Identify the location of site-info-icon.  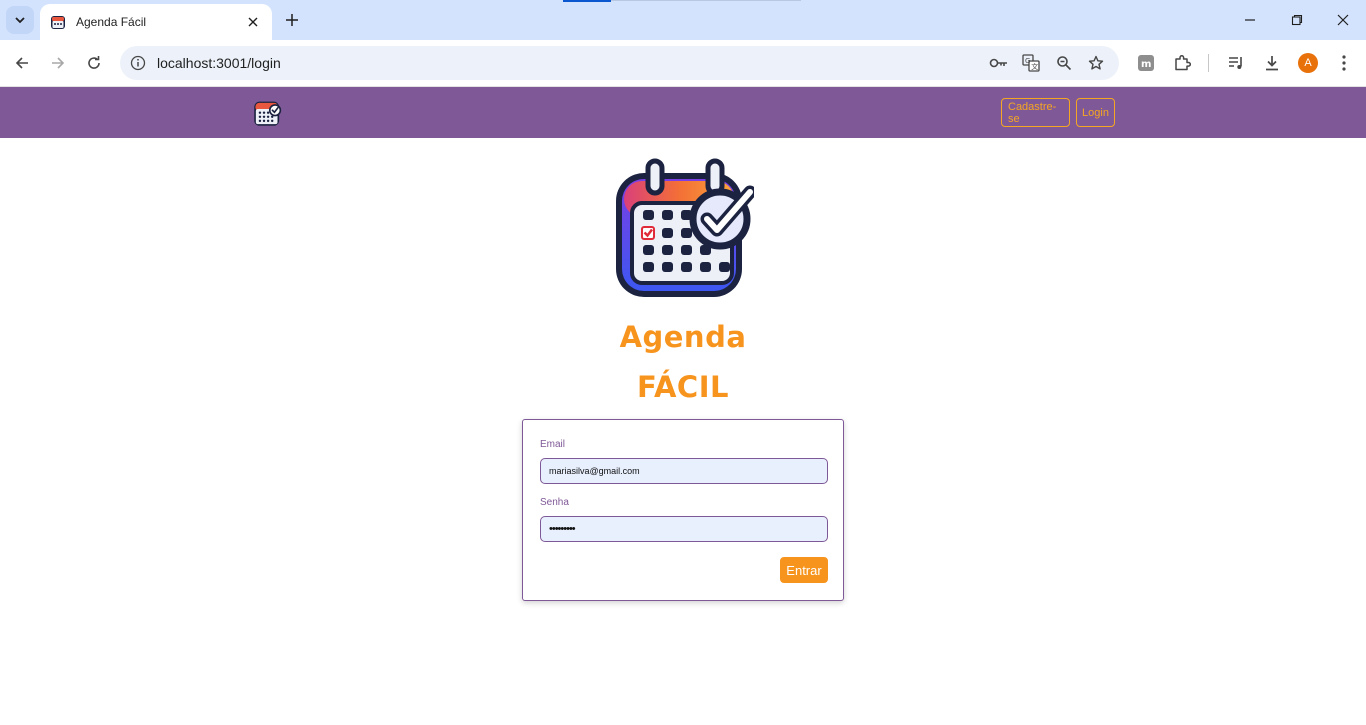
(138, 63).